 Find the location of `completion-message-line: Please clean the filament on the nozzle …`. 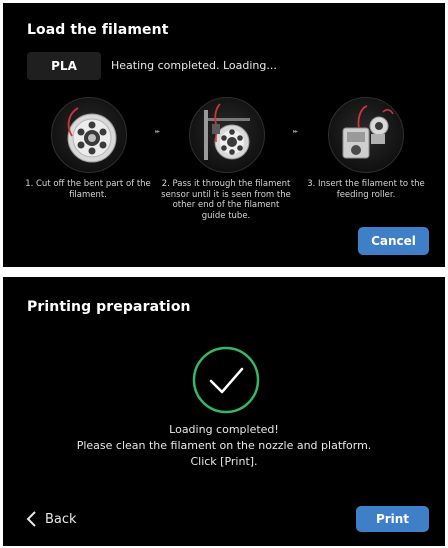

completion-message-line: Please clean the filament on the nozzle … is located at coordinates (224, 445).